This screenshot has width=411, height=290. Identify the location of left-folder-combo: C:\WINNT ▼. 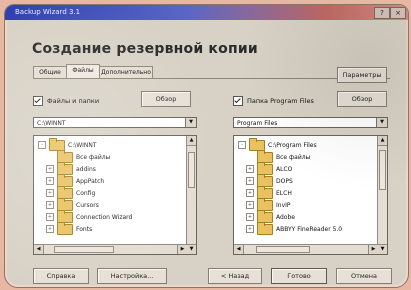
(115, 122).